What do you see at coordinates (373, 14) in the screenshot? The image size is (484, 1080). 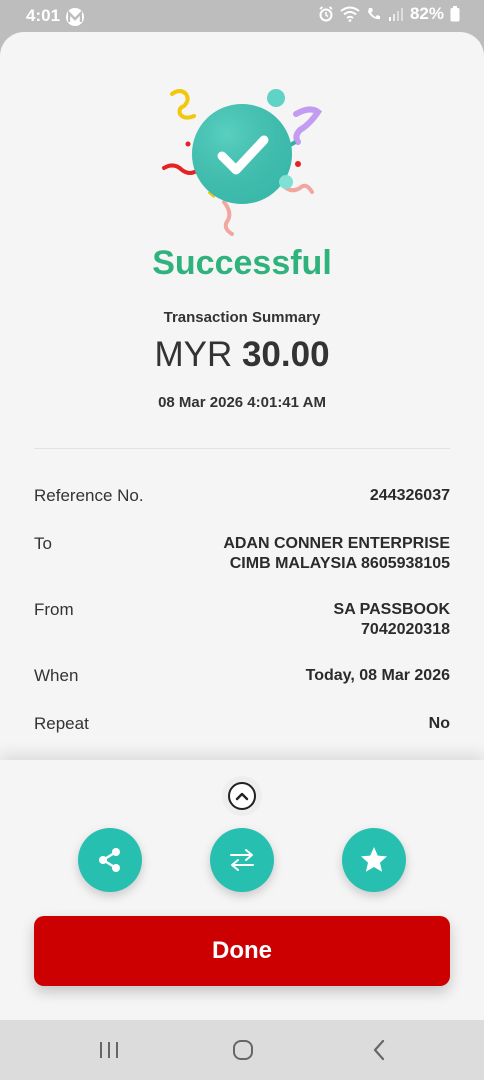 I see `wifi-call-icon` at bounding box center [373, 14].